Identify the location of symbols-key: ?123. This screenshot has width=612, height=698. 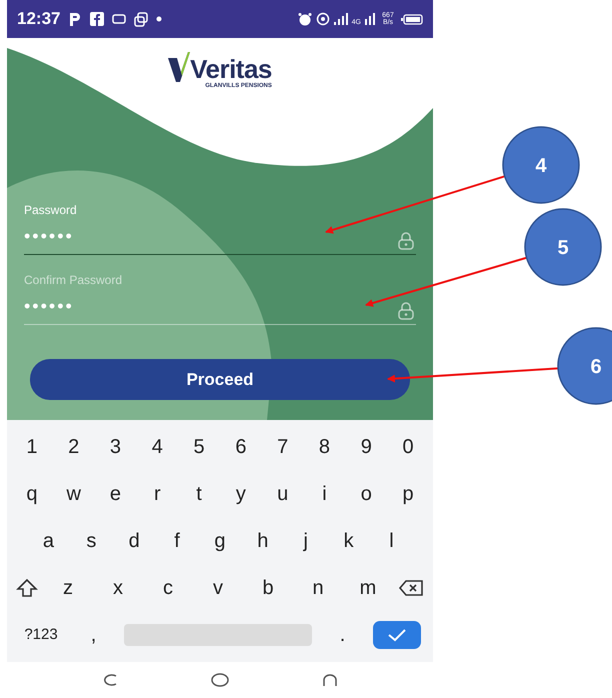
(41, 635).